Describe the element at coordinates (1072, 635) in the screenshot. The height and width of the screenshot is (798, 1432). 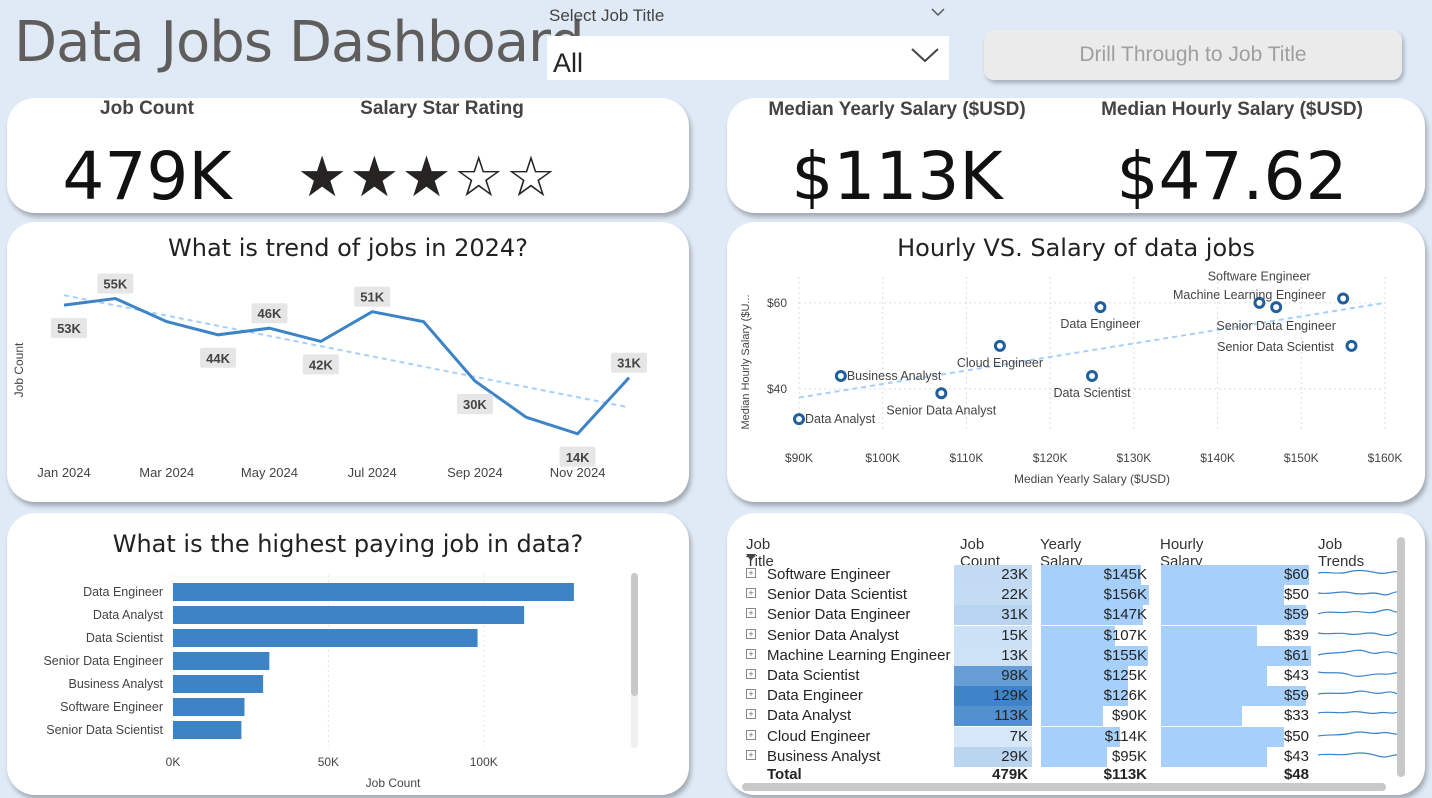
I see `table-row: + Senior Data Analyst 15K $107K $39` at that location.